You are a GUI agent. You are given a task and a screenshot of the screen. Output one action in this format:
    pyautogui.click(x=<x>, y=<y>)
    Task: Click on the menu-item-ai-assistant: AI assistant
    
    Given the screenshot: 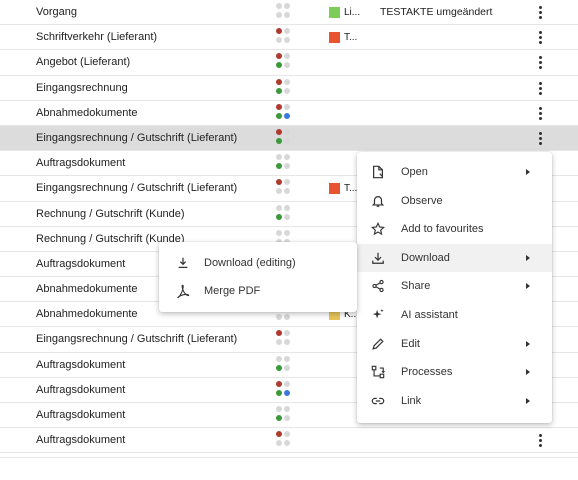 What is the action you would take?
    pyautogui.click(x=454, y=315)
    